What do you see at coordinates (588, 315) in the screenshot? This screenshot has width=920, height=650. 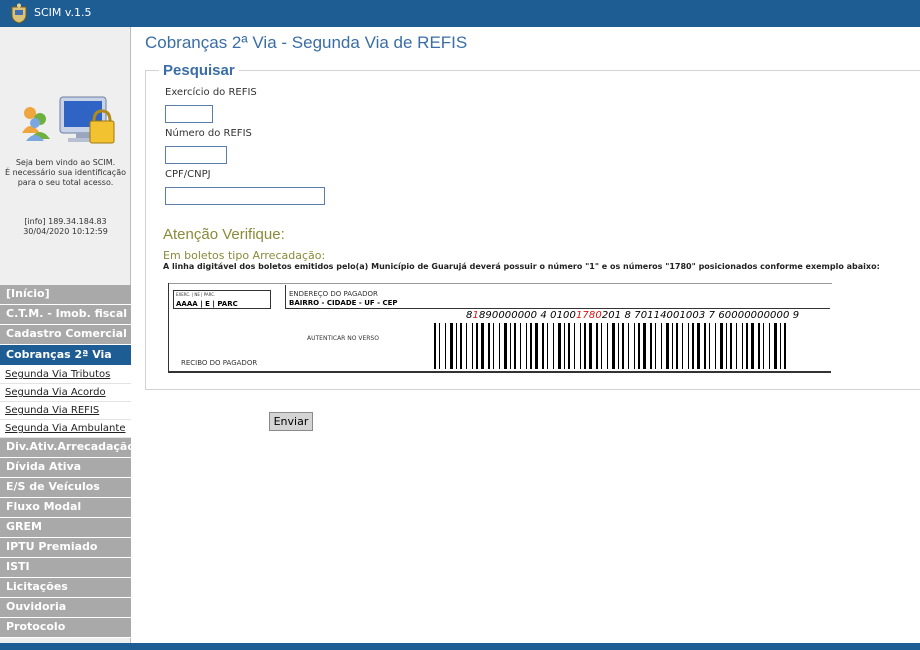 I see `digitable-highlight-1780: 1780` at bounding box center [588, 315].